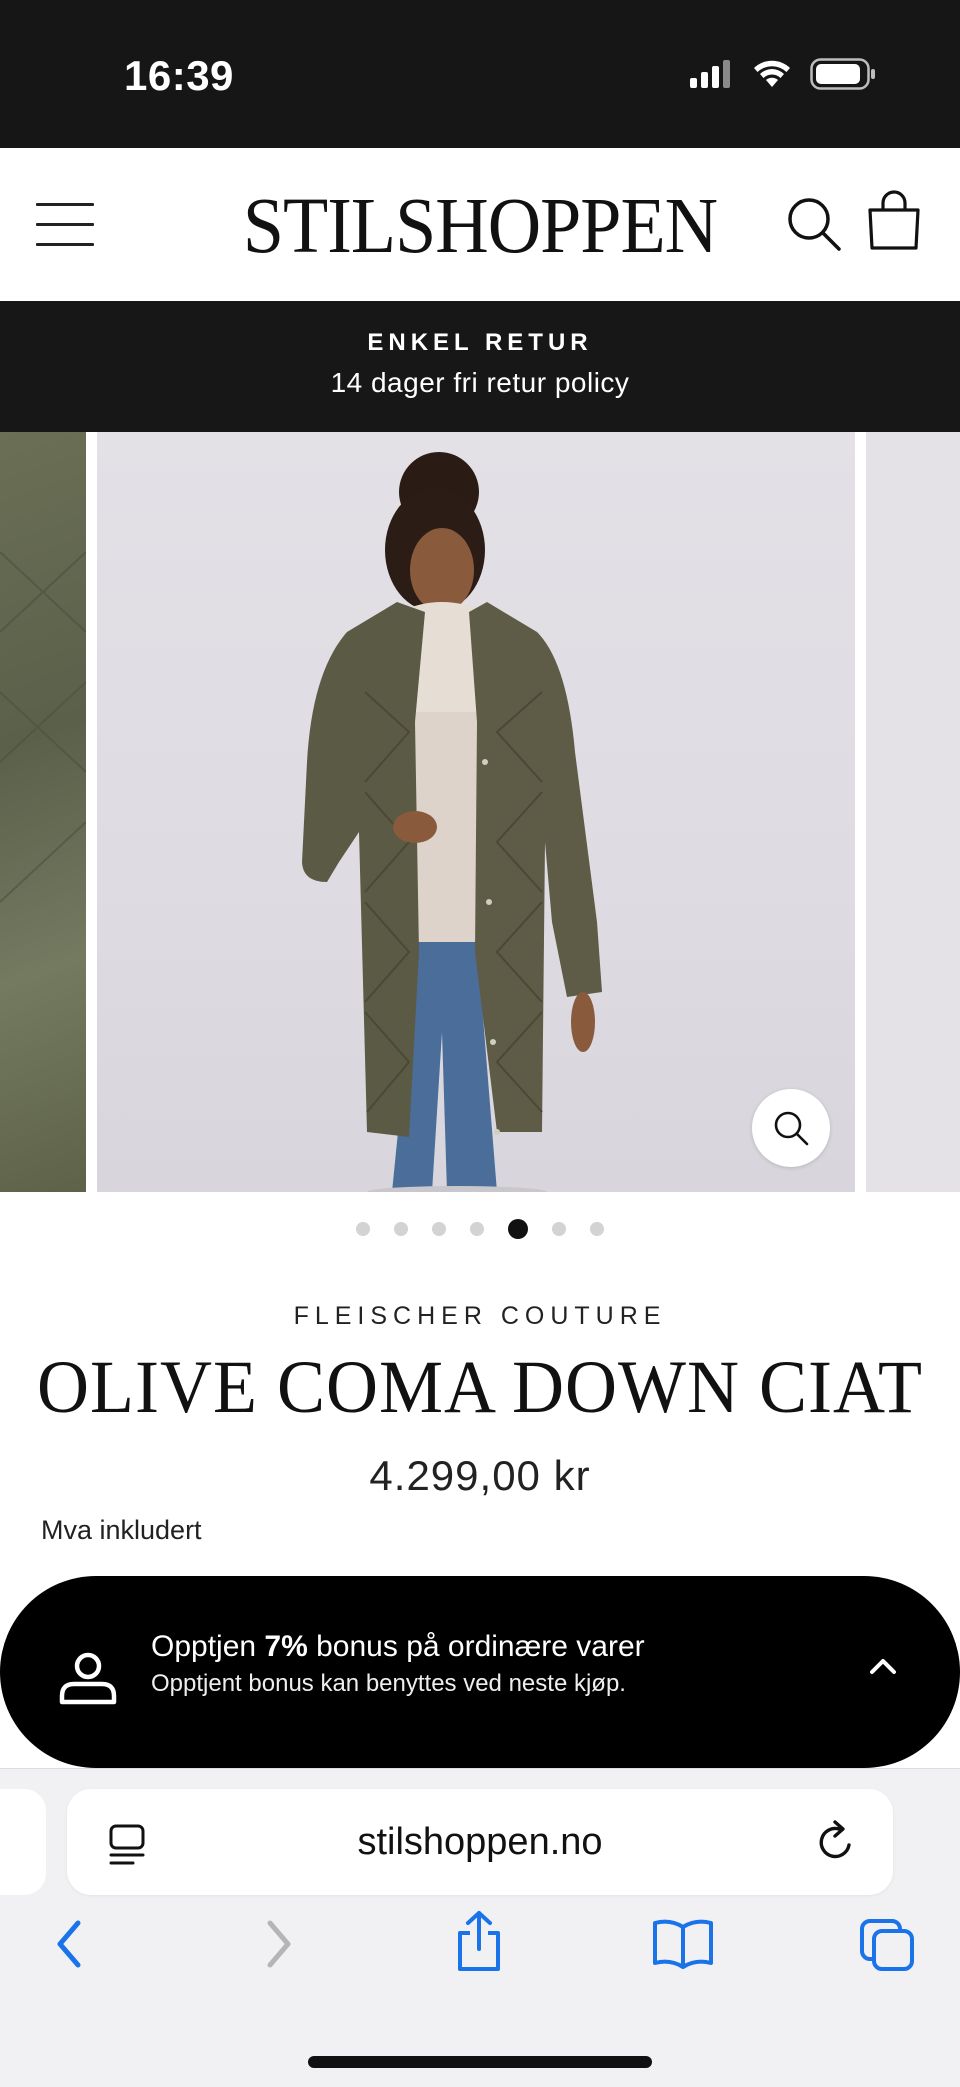 The width and height of the screenshot is (960, 2087). I want to click on announcement-title: ENKEL RETUR, so click(480, 342).